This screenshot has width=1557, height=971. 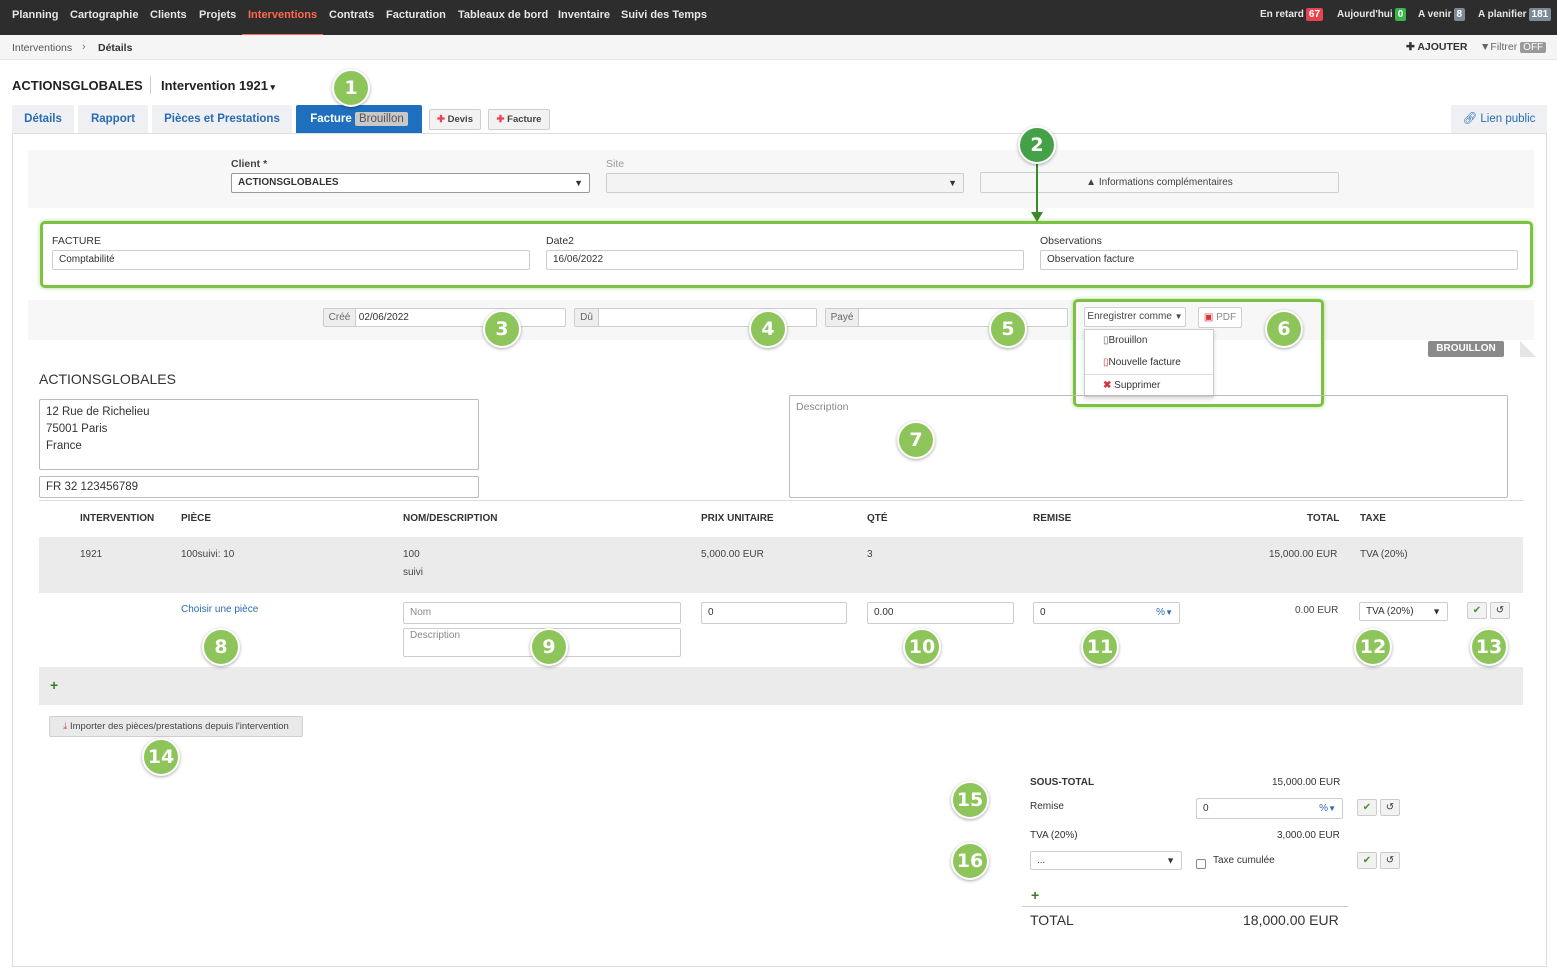 I want to click on address-line: 12 Rue de Richelieu, so click(x=98, y=412).